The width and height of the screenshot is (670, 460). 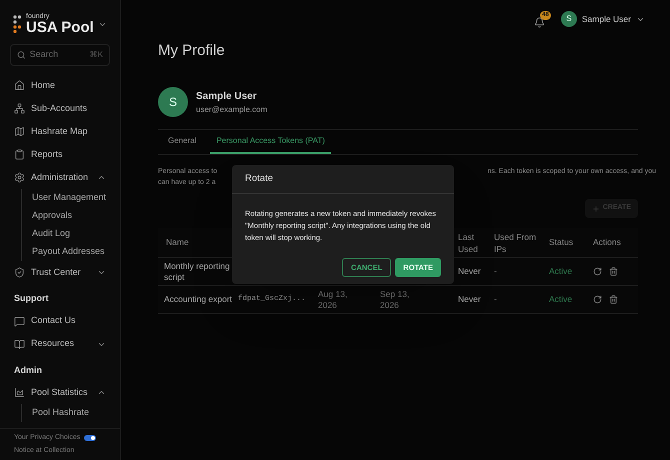 What do you see at coordinates (96, 55) in the screenshot?
I see `shortcut-hint: ⌘K` at bounding box center [96, 55].